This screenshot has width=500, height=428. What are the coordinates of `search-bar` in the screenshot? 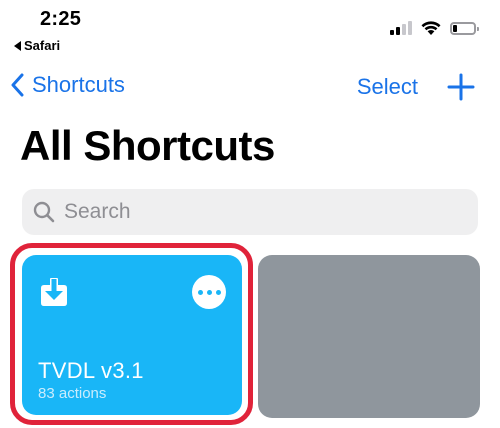 It's located at (250, 212).